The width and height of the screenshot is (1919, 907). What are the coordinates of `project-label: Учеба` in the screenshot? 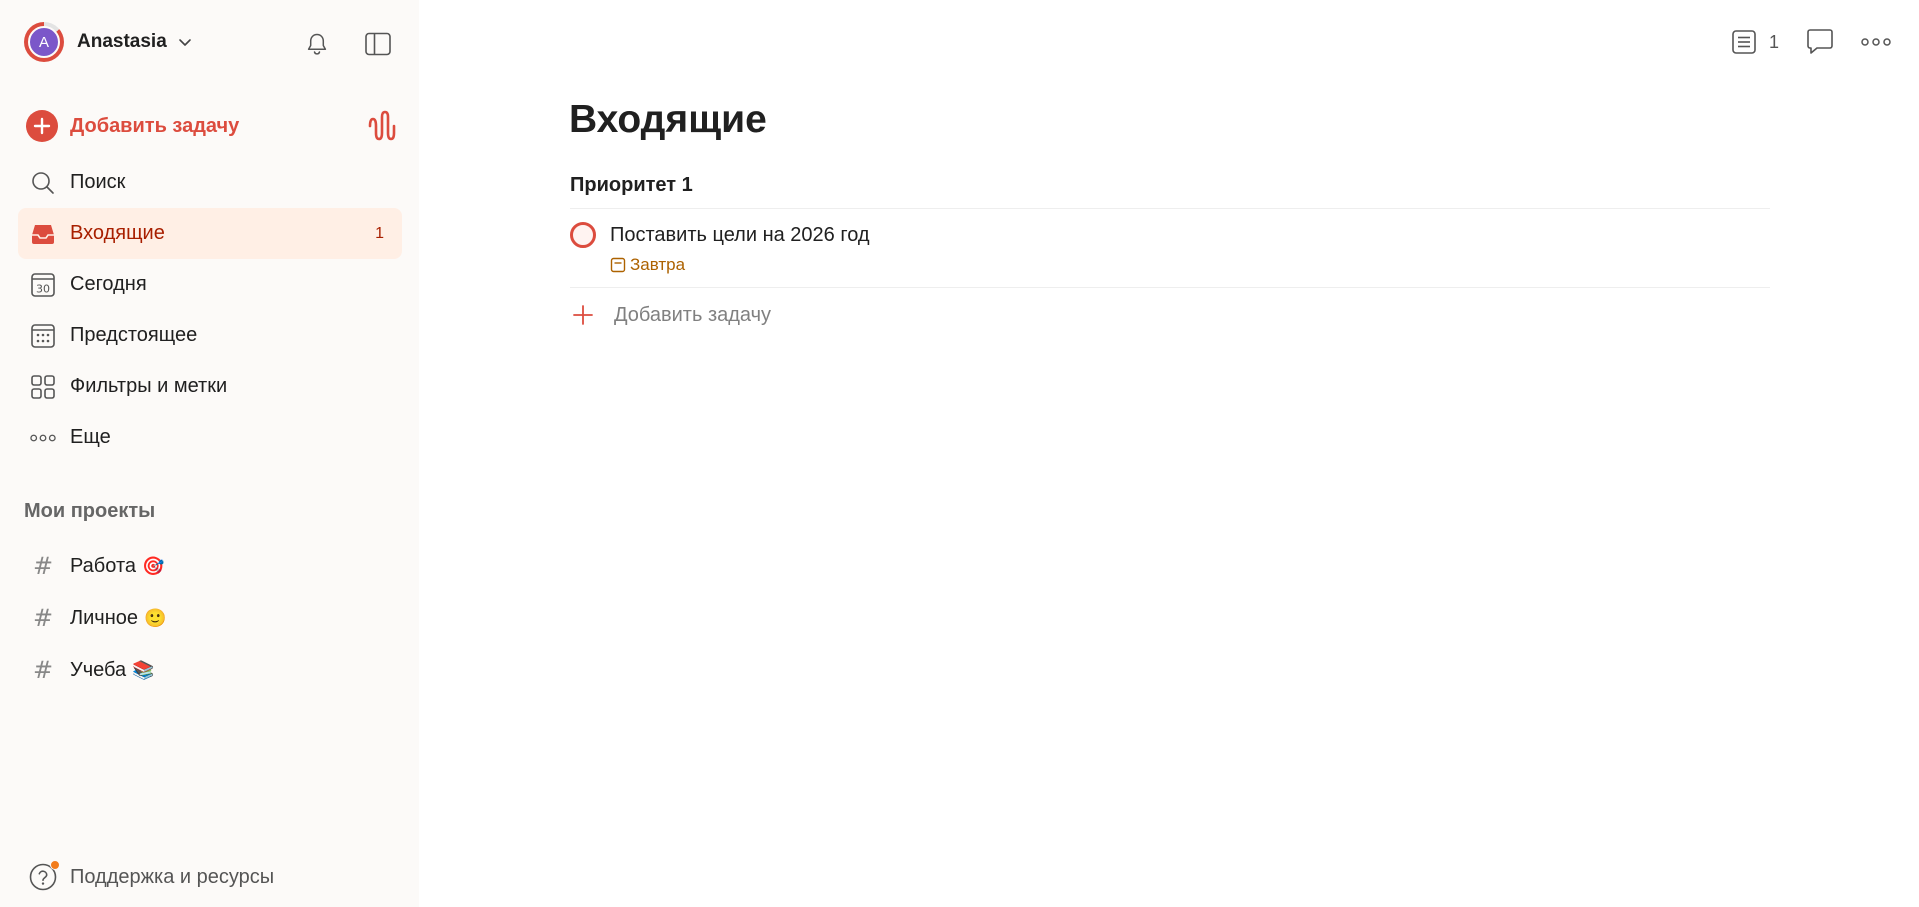 It's located at (98, 669).